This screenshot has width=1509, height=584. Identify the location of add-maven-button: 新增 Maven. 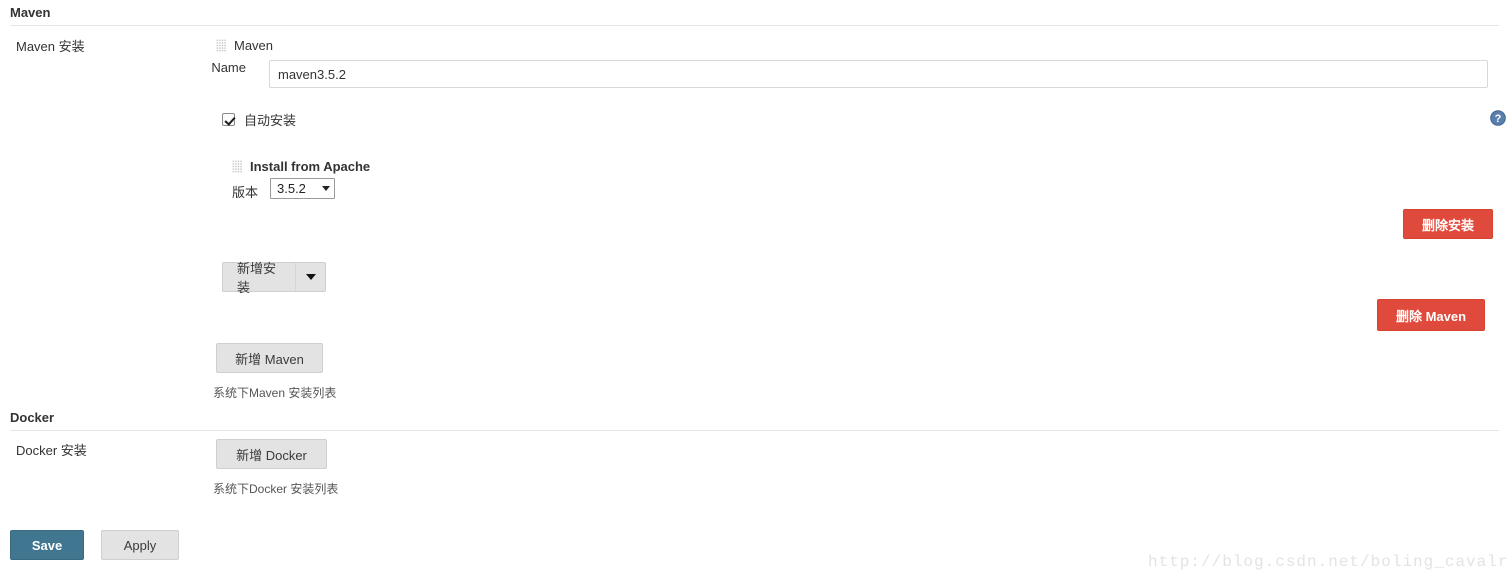
(269, 358).